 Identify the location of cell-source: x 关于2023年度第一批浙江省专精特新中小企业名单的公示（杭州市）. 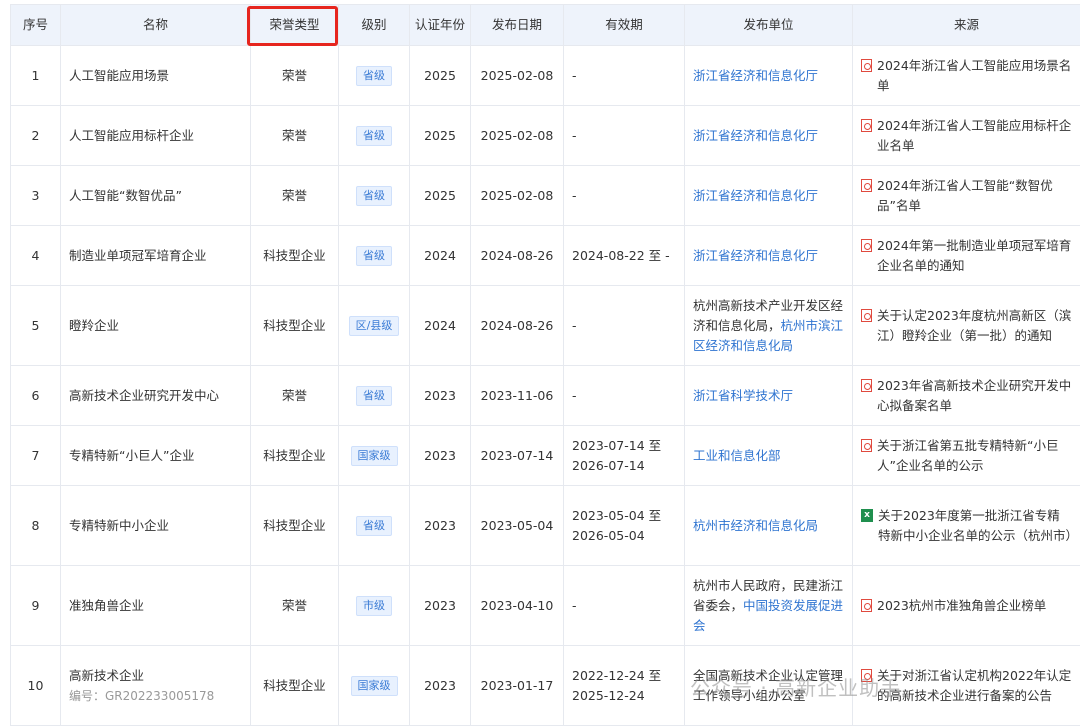
(966, 525).